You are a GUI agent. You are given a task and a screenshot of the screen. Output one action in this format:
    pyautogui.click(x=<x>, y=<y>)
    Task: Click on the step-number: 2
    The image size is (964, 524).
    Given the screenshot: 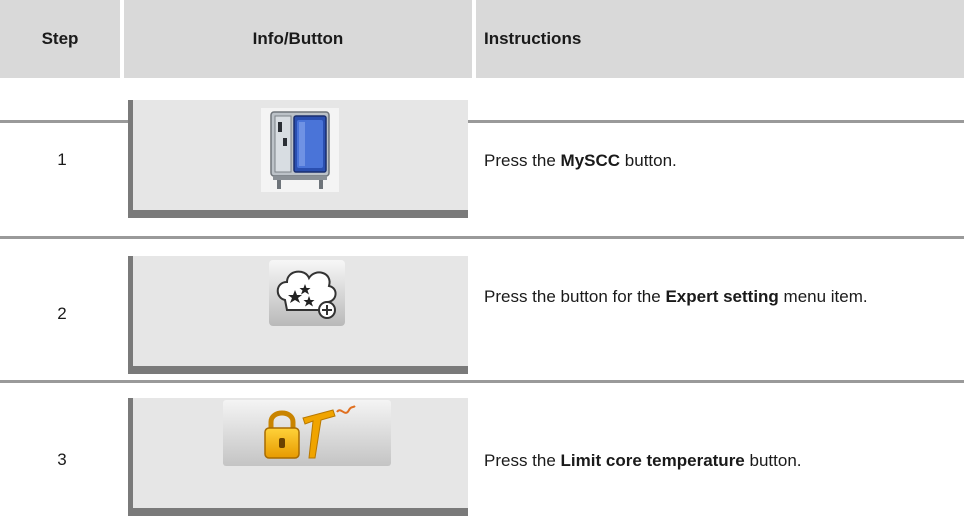 What is the action you would take?
    pyautogui.click(x=62, y=313)
    